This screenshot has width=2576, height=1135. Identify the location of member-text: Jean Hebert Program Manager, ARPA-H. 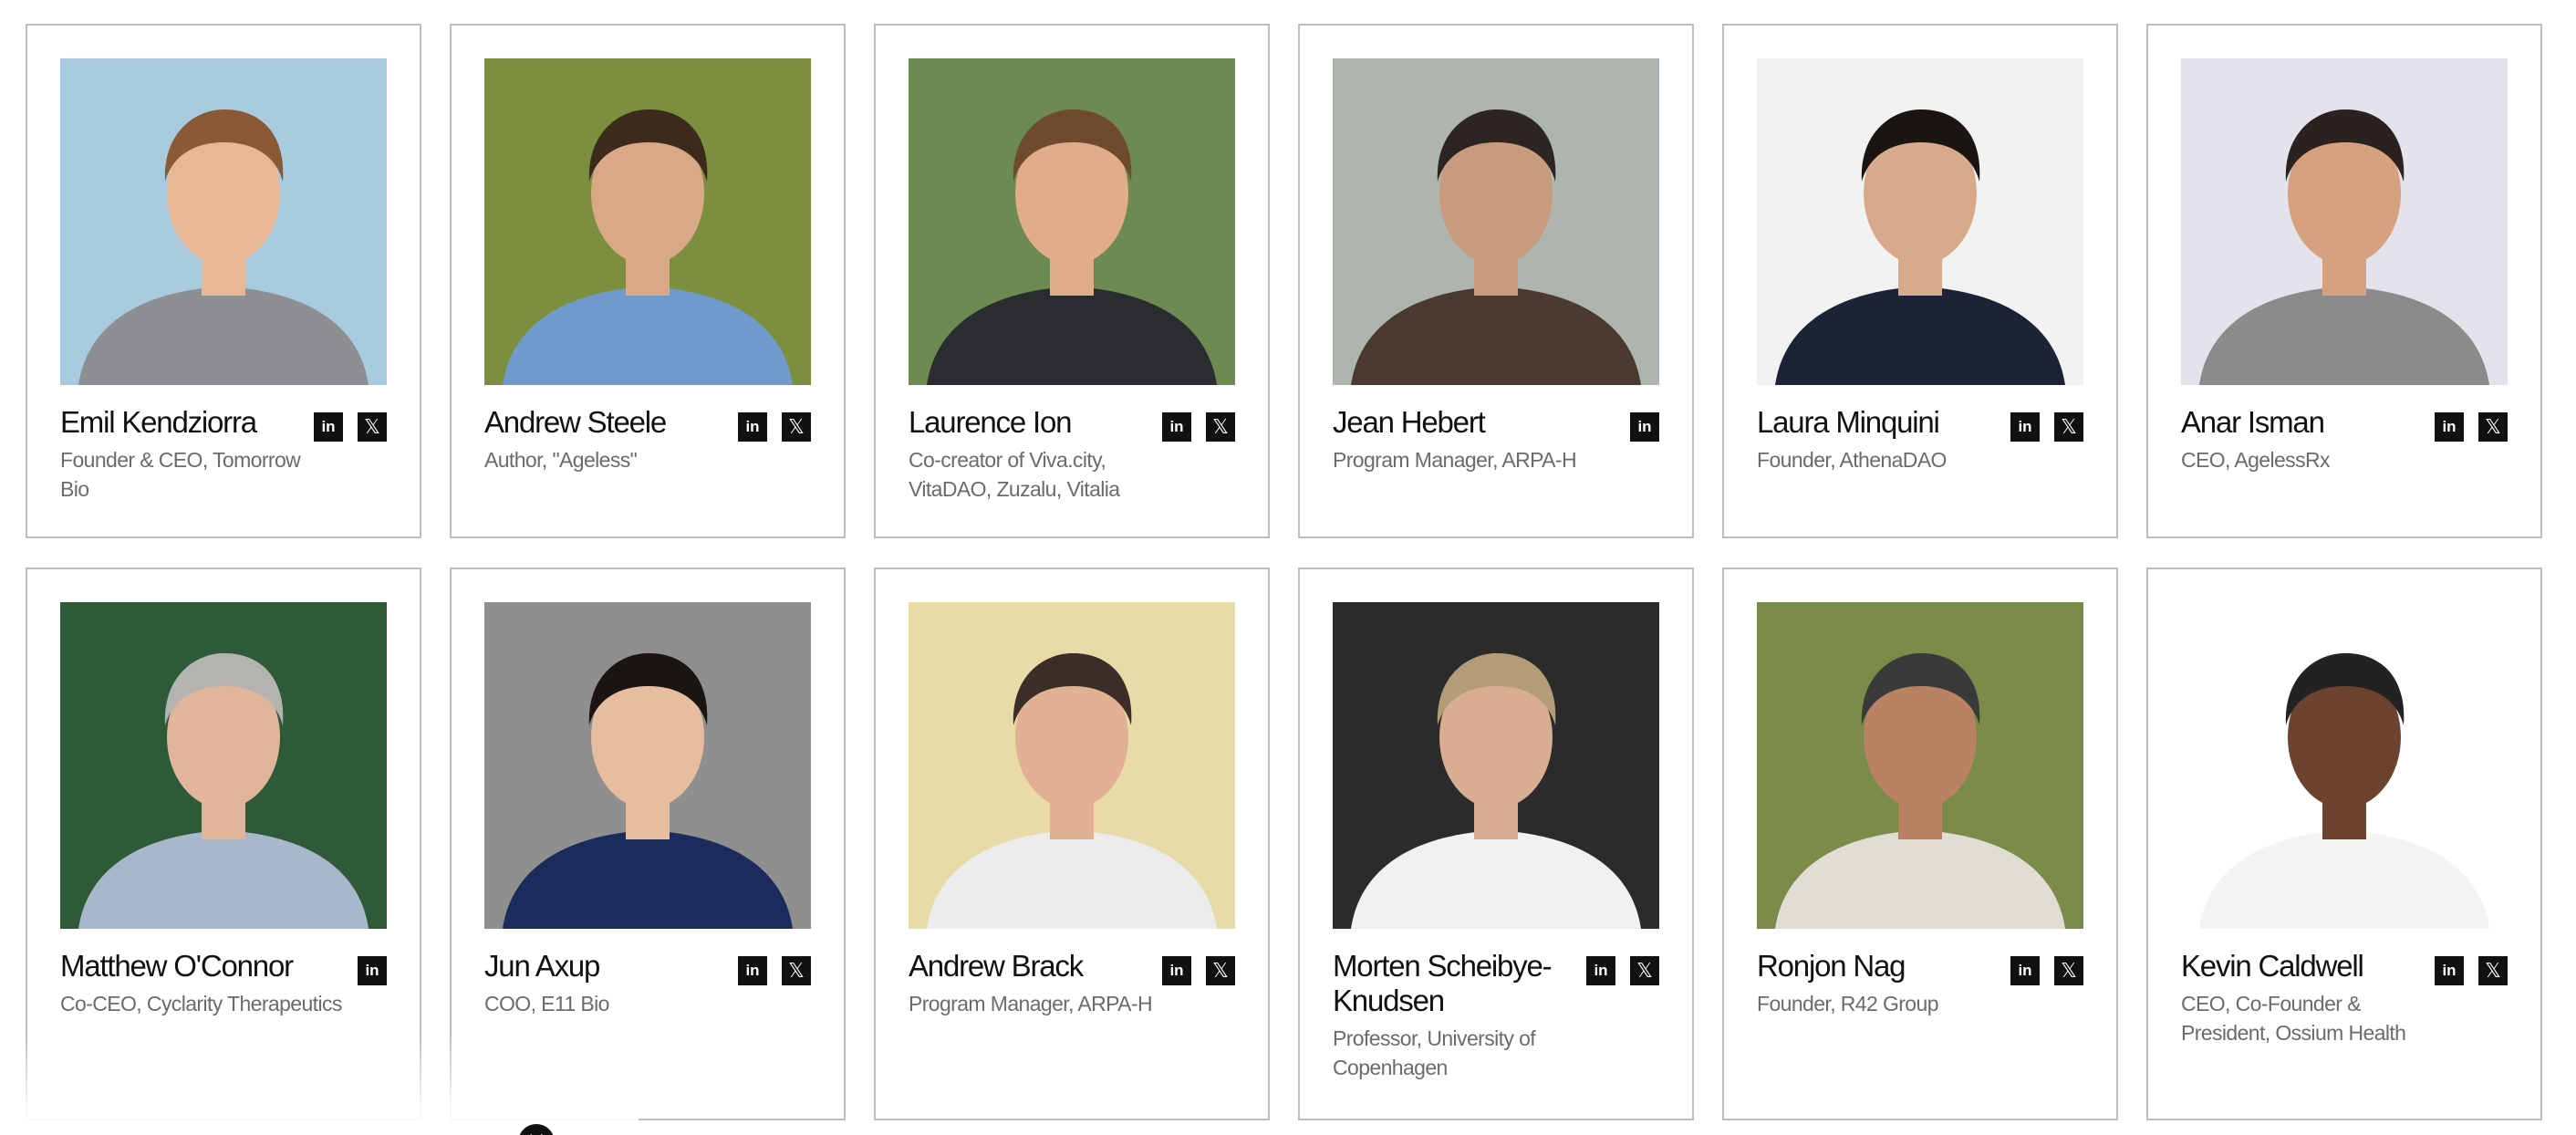
(1481, 439).